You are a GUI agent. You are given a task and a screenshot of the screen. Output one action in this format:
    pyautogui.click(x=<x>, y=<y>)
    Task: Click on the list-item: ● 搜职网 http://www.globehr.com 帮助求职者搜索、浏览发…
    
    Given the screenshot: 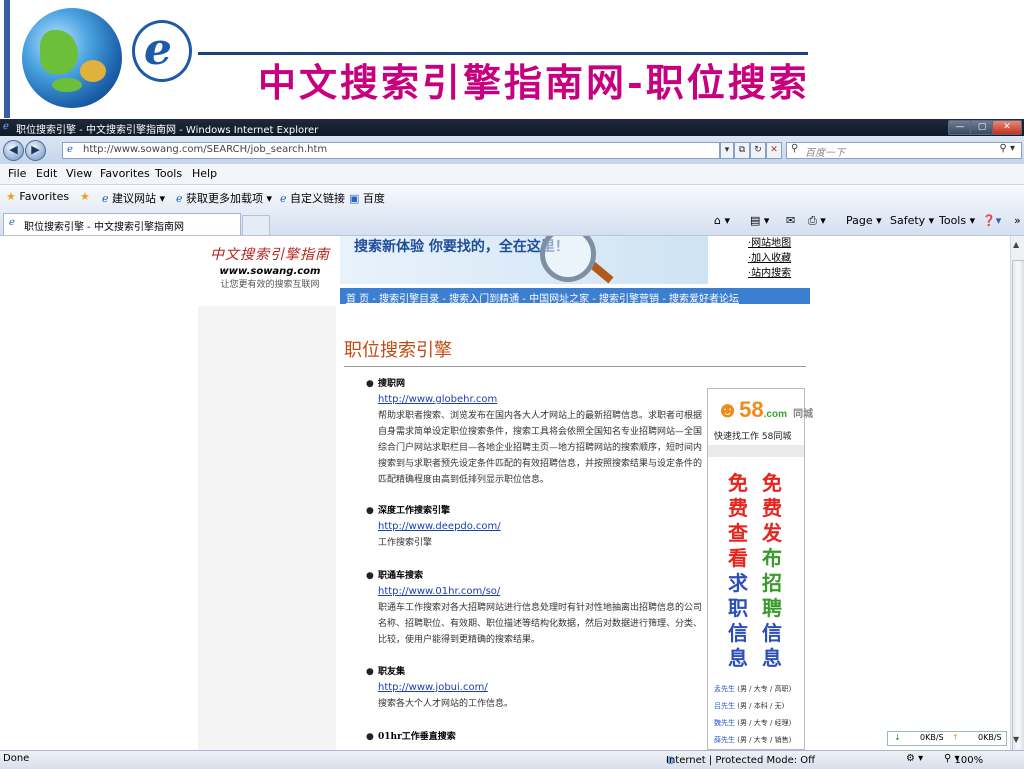 What is the action you would take?
    pyautogui.click(x=534, y=432)
    